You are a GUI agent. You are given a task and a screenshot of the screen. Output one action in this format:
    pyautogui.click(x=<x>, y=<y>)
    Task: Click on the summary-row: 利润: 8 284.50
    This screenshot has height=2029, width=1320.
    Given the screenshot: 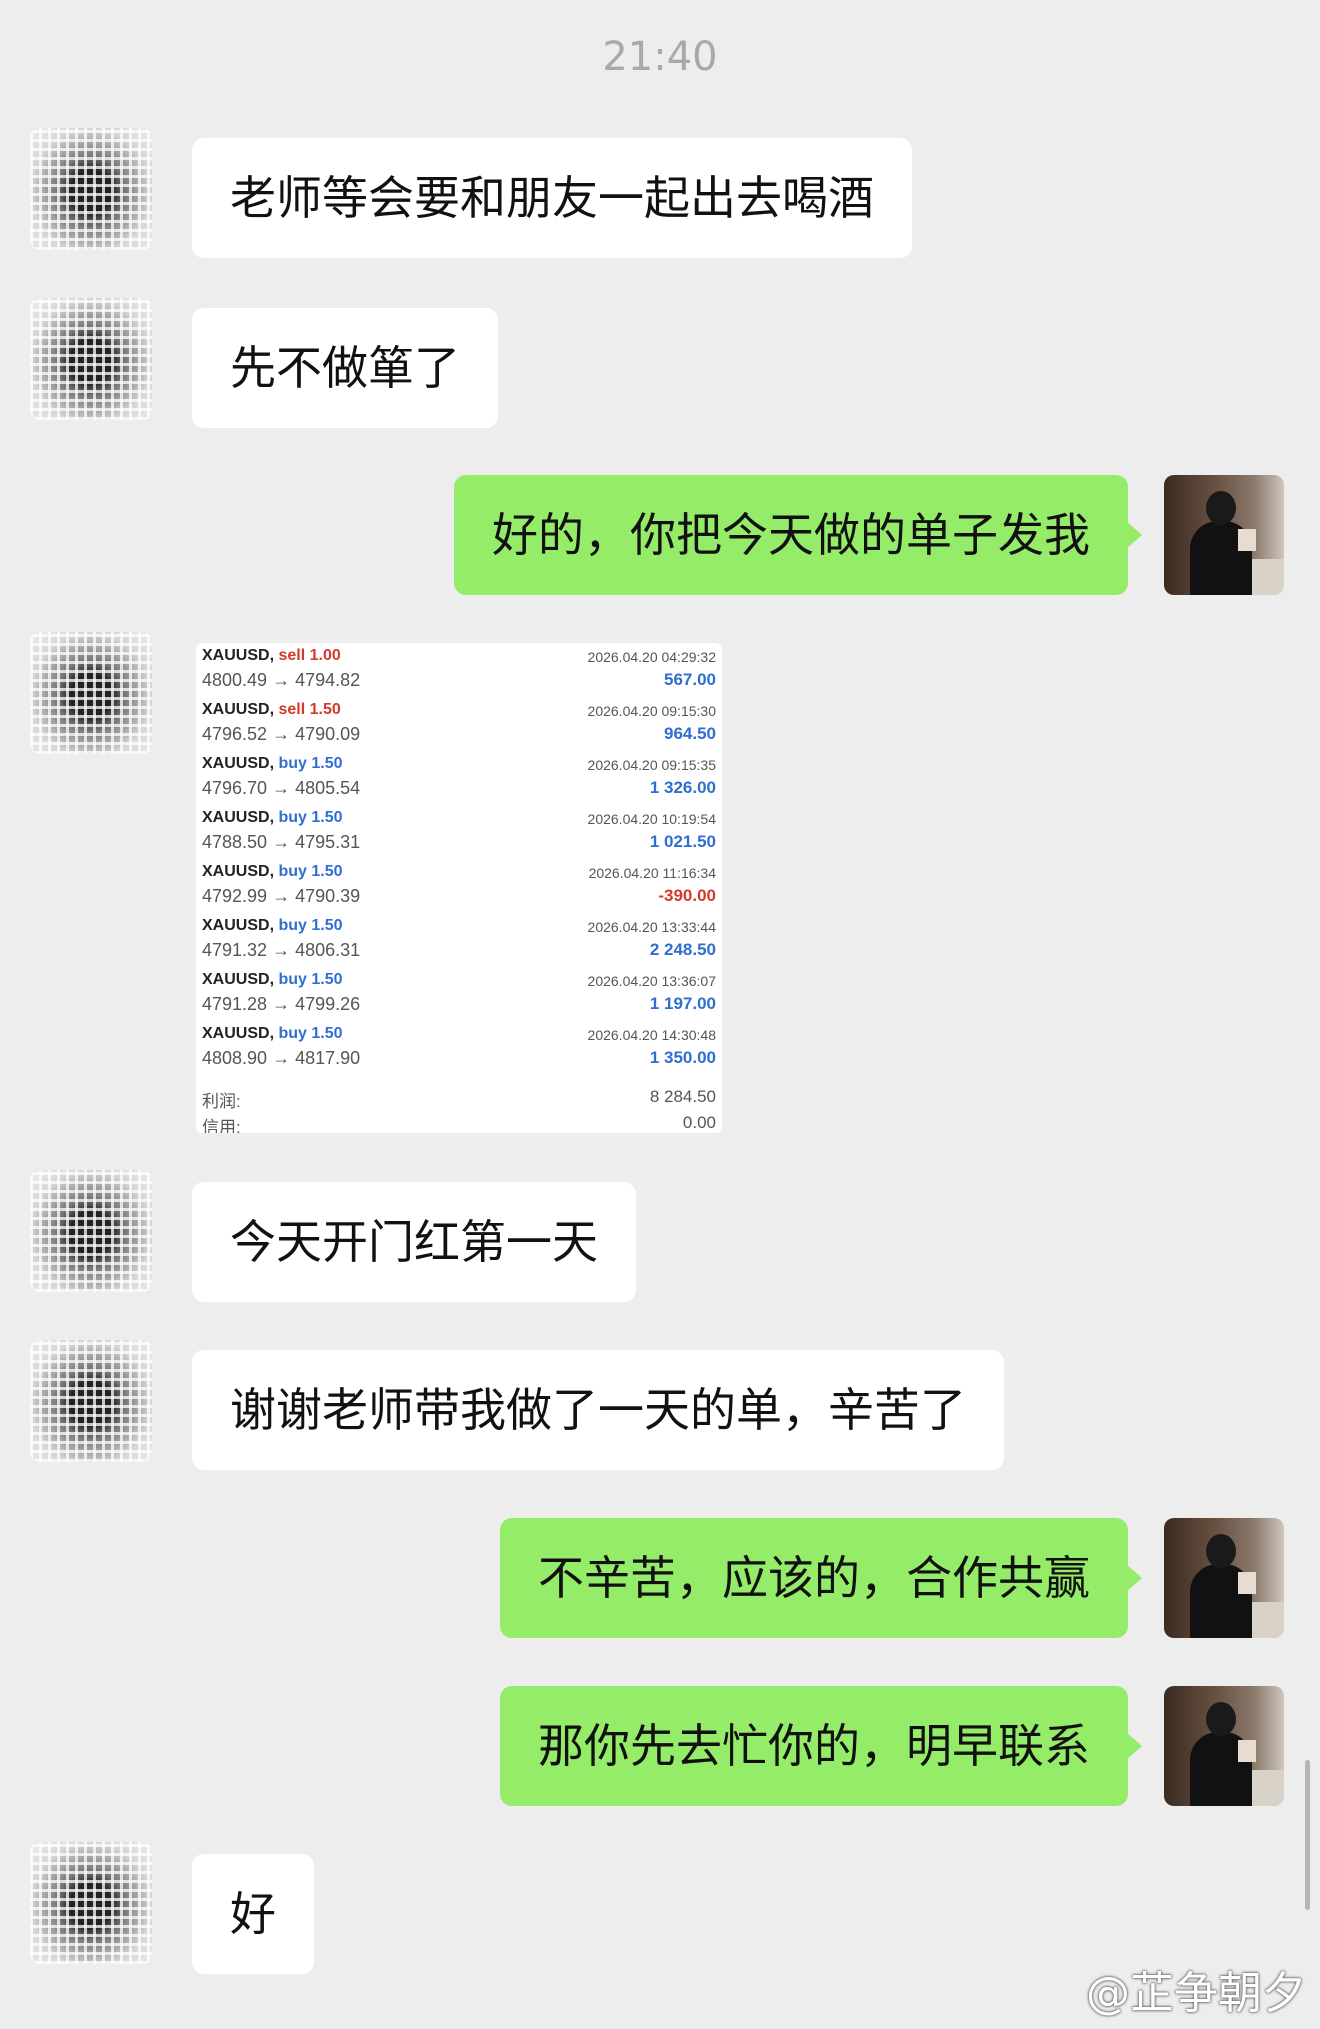 What is the action you would take?
    pyautogui.click(x=459, y=1100)
    